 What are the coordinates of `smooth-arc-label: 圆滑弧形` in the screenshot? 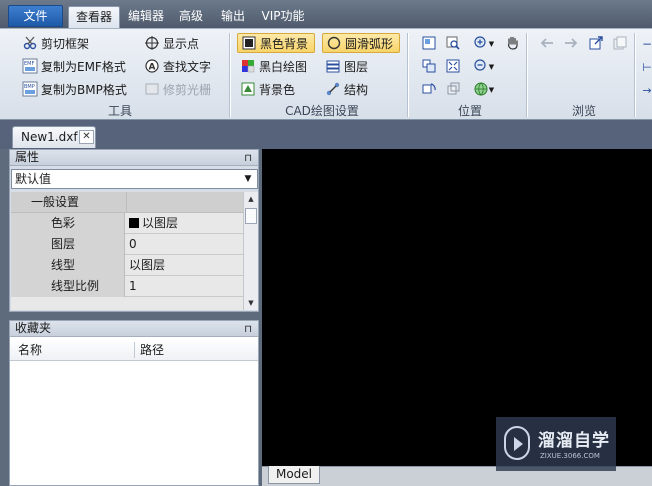 It's located at (369, 43).